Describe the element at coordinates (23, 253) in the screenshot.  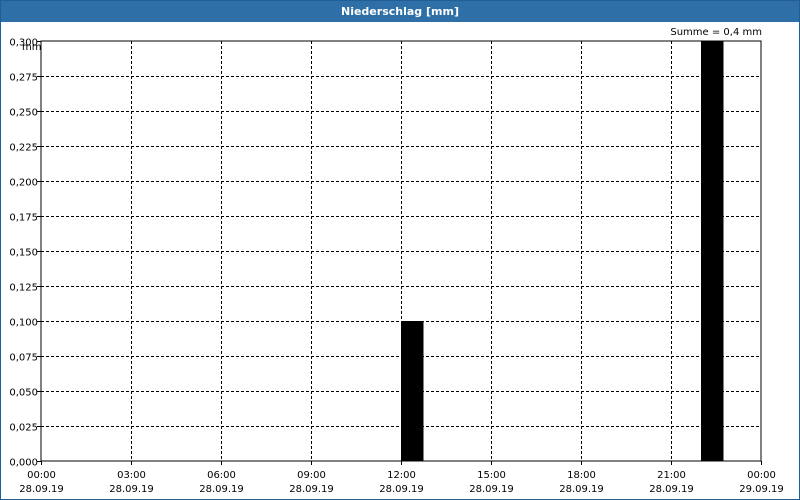
I see `y-tick-label: 0,150` at that location.